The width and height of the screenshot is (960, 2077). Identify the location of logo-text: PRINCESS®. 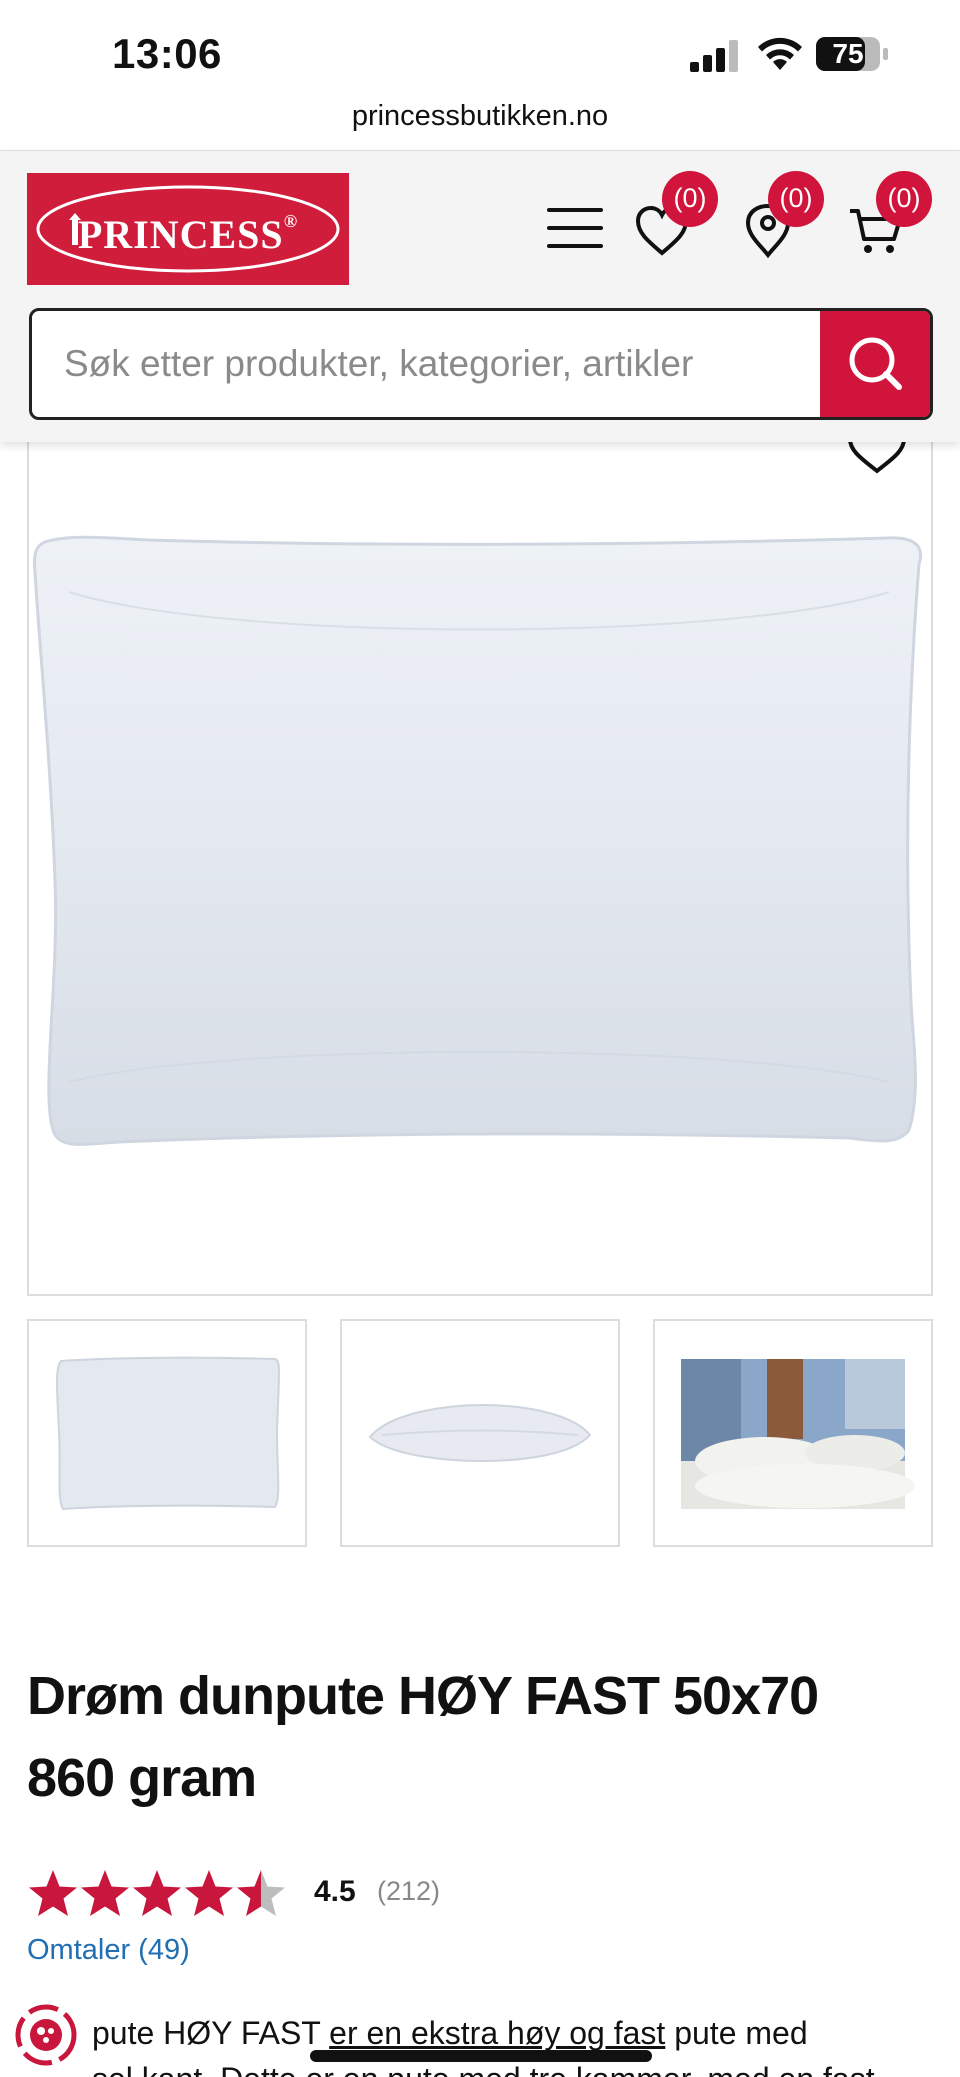
(188, 234).